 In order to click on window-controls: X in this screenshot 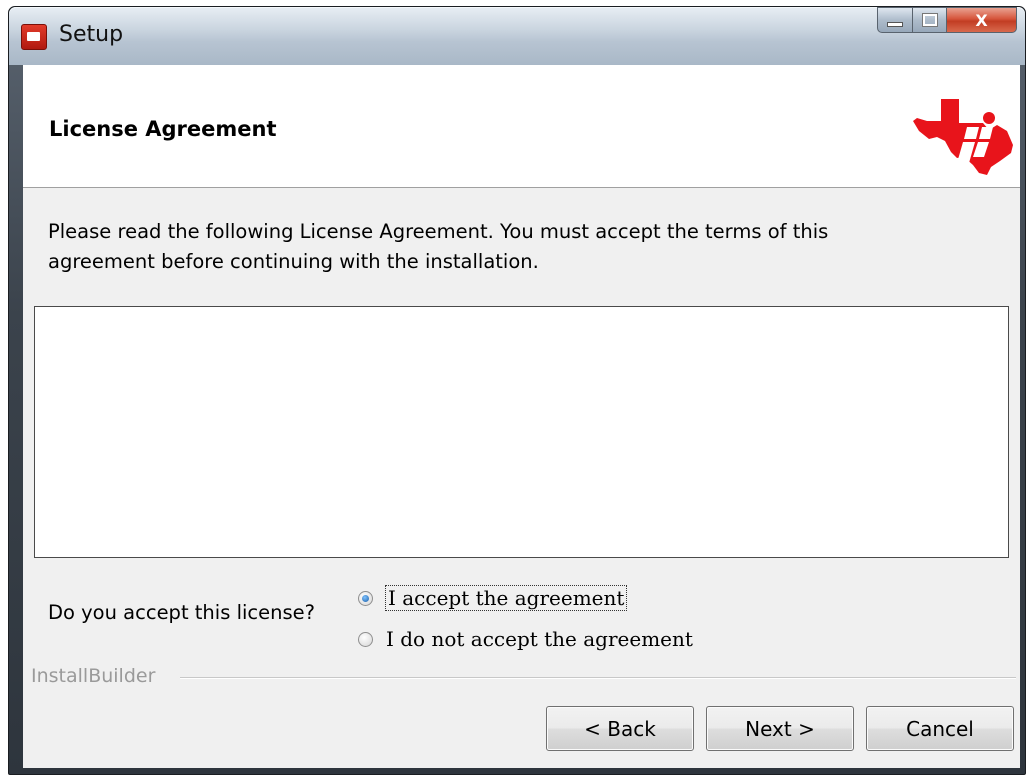, I will do `click(947, 20)`.